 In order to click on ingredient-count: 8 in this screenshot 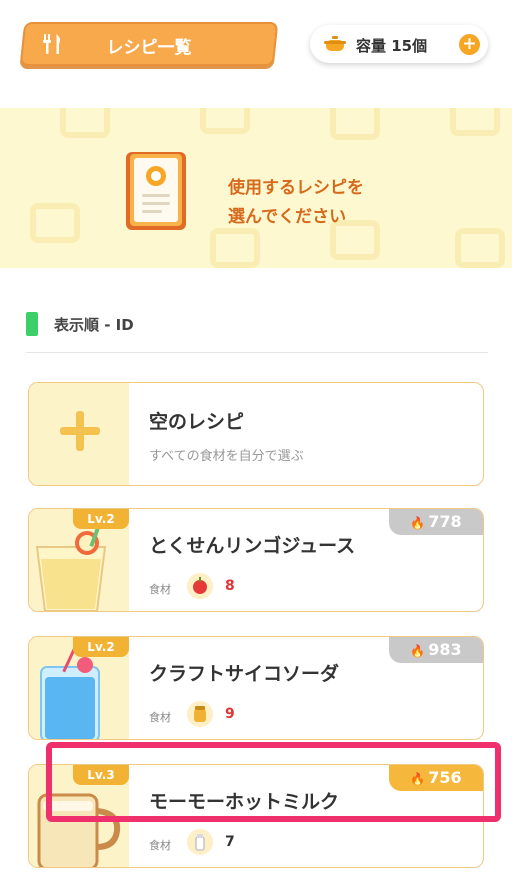, I will do `click(230, 586)`.